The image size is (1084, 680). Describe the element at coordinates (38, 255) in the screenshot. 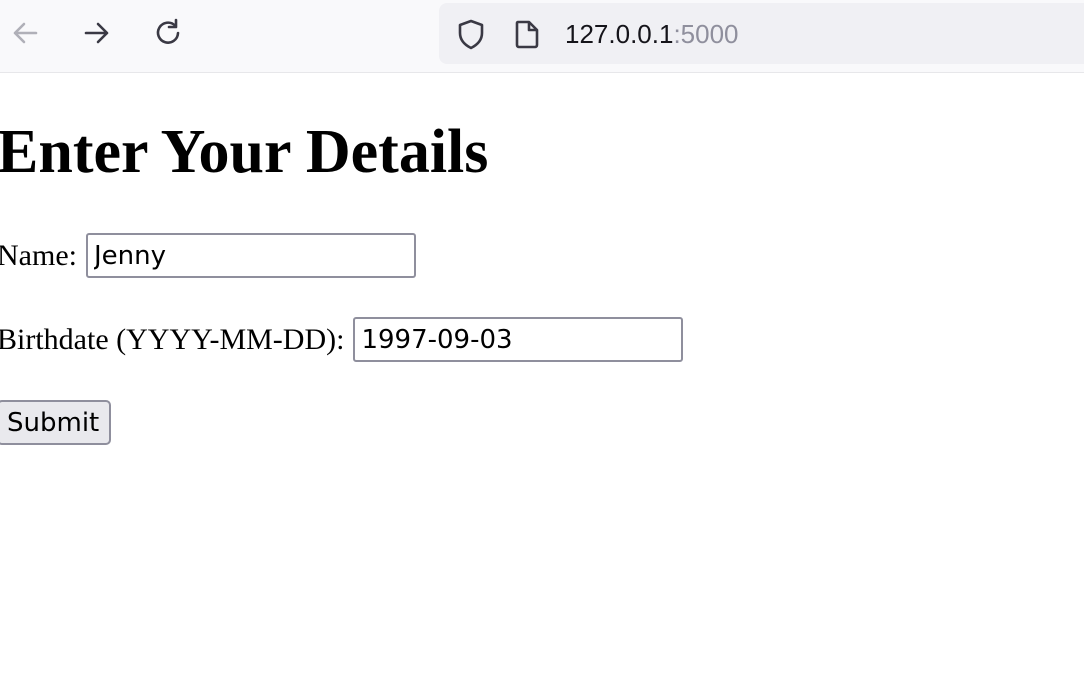

I see `name-label: Name:` at that location.